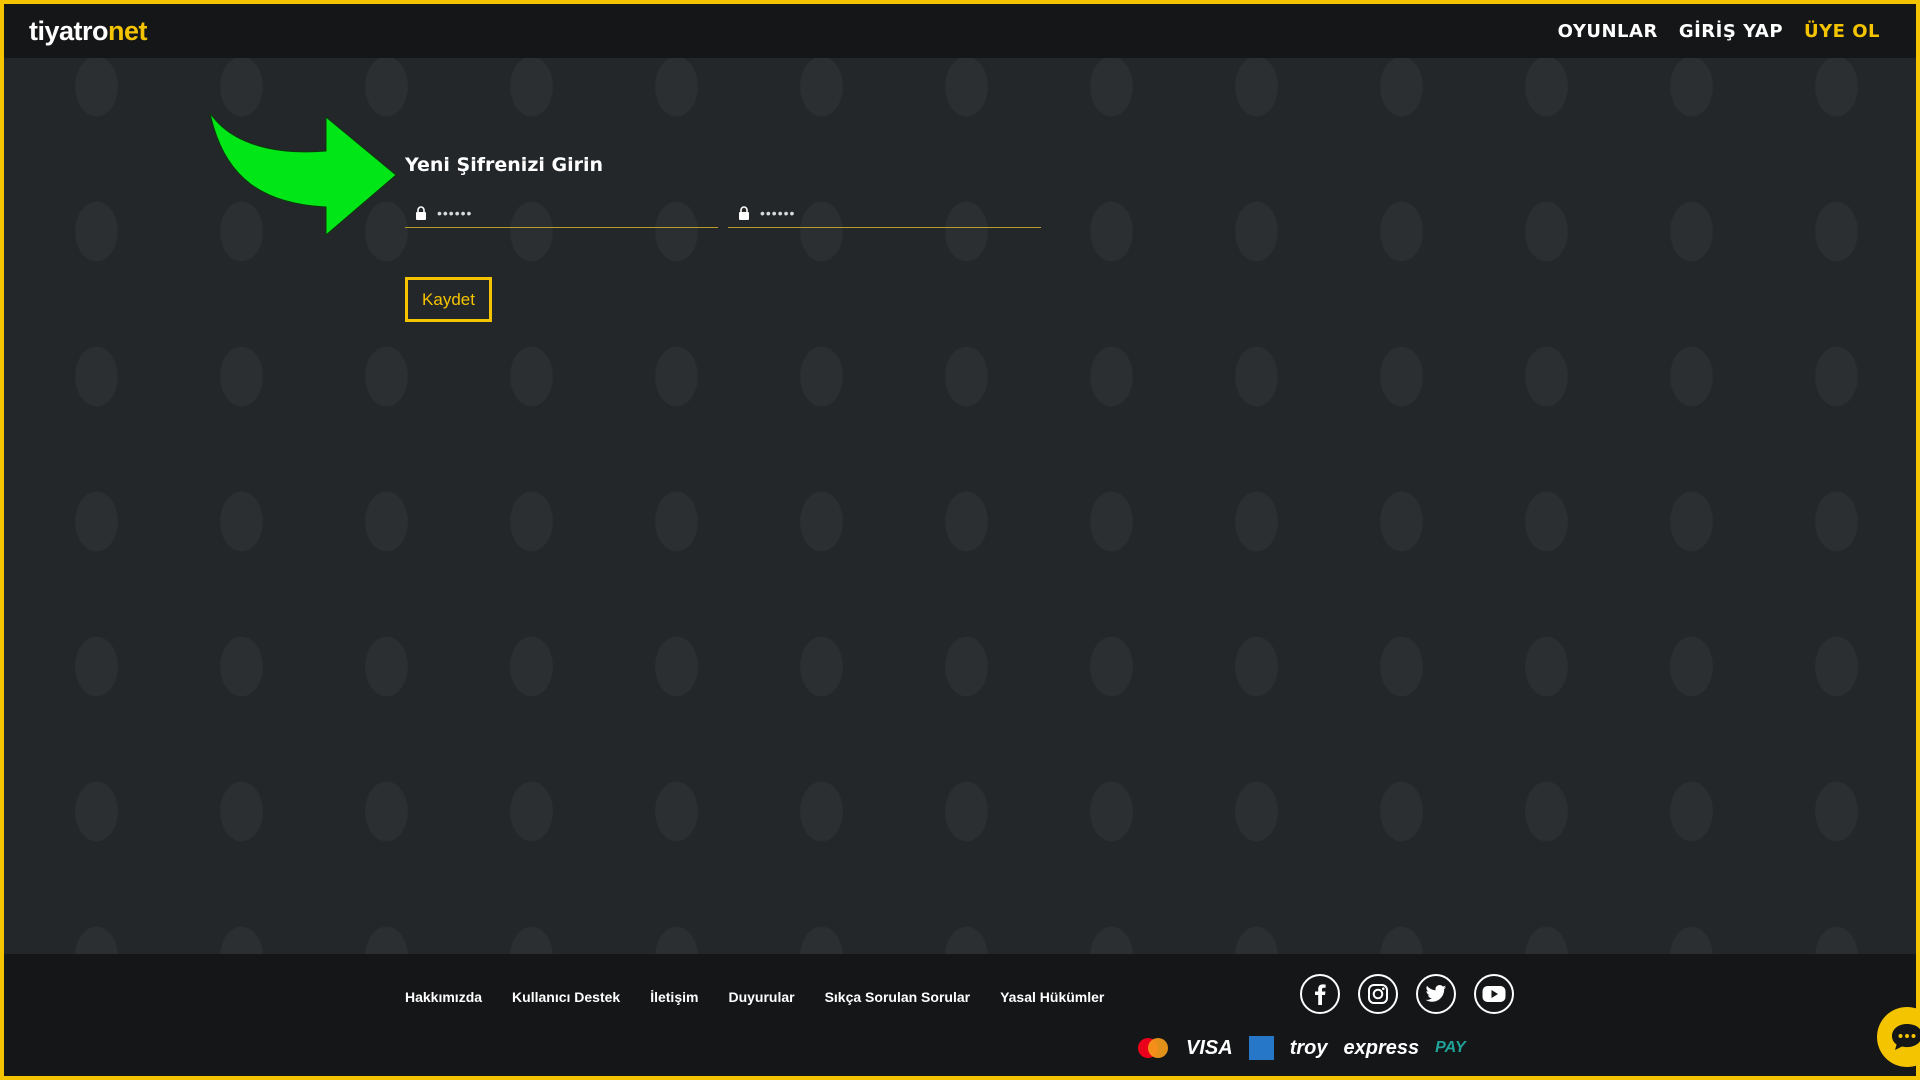 The height and width of the screenshot is (1080, 1920). What do you see at coordinates (1308, 1047) in the screenshot?
I see `troy-logo: troy` at bounding box center [1308, 1047].